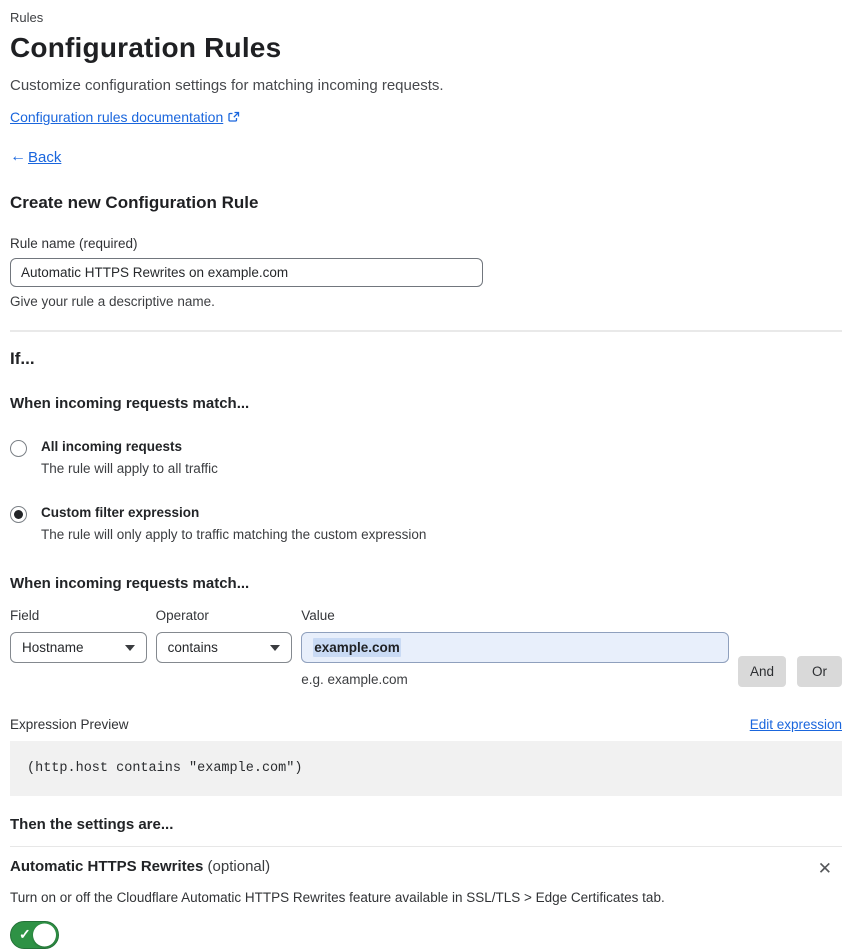  What do you see at coordinates (515, 647) in the screenshot?
I see `value-input: example.com` at bounding box center [515, 647].